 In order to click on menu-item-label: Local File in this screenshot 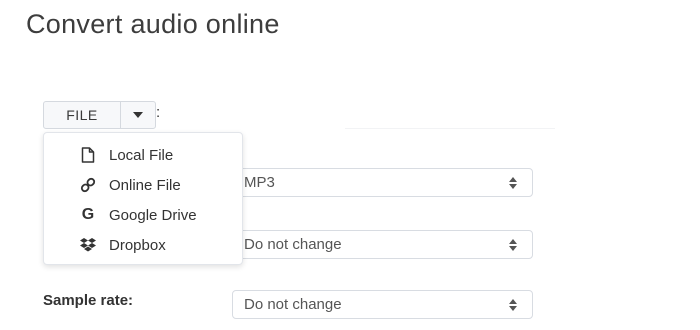, I will do `click(141, 155)`.